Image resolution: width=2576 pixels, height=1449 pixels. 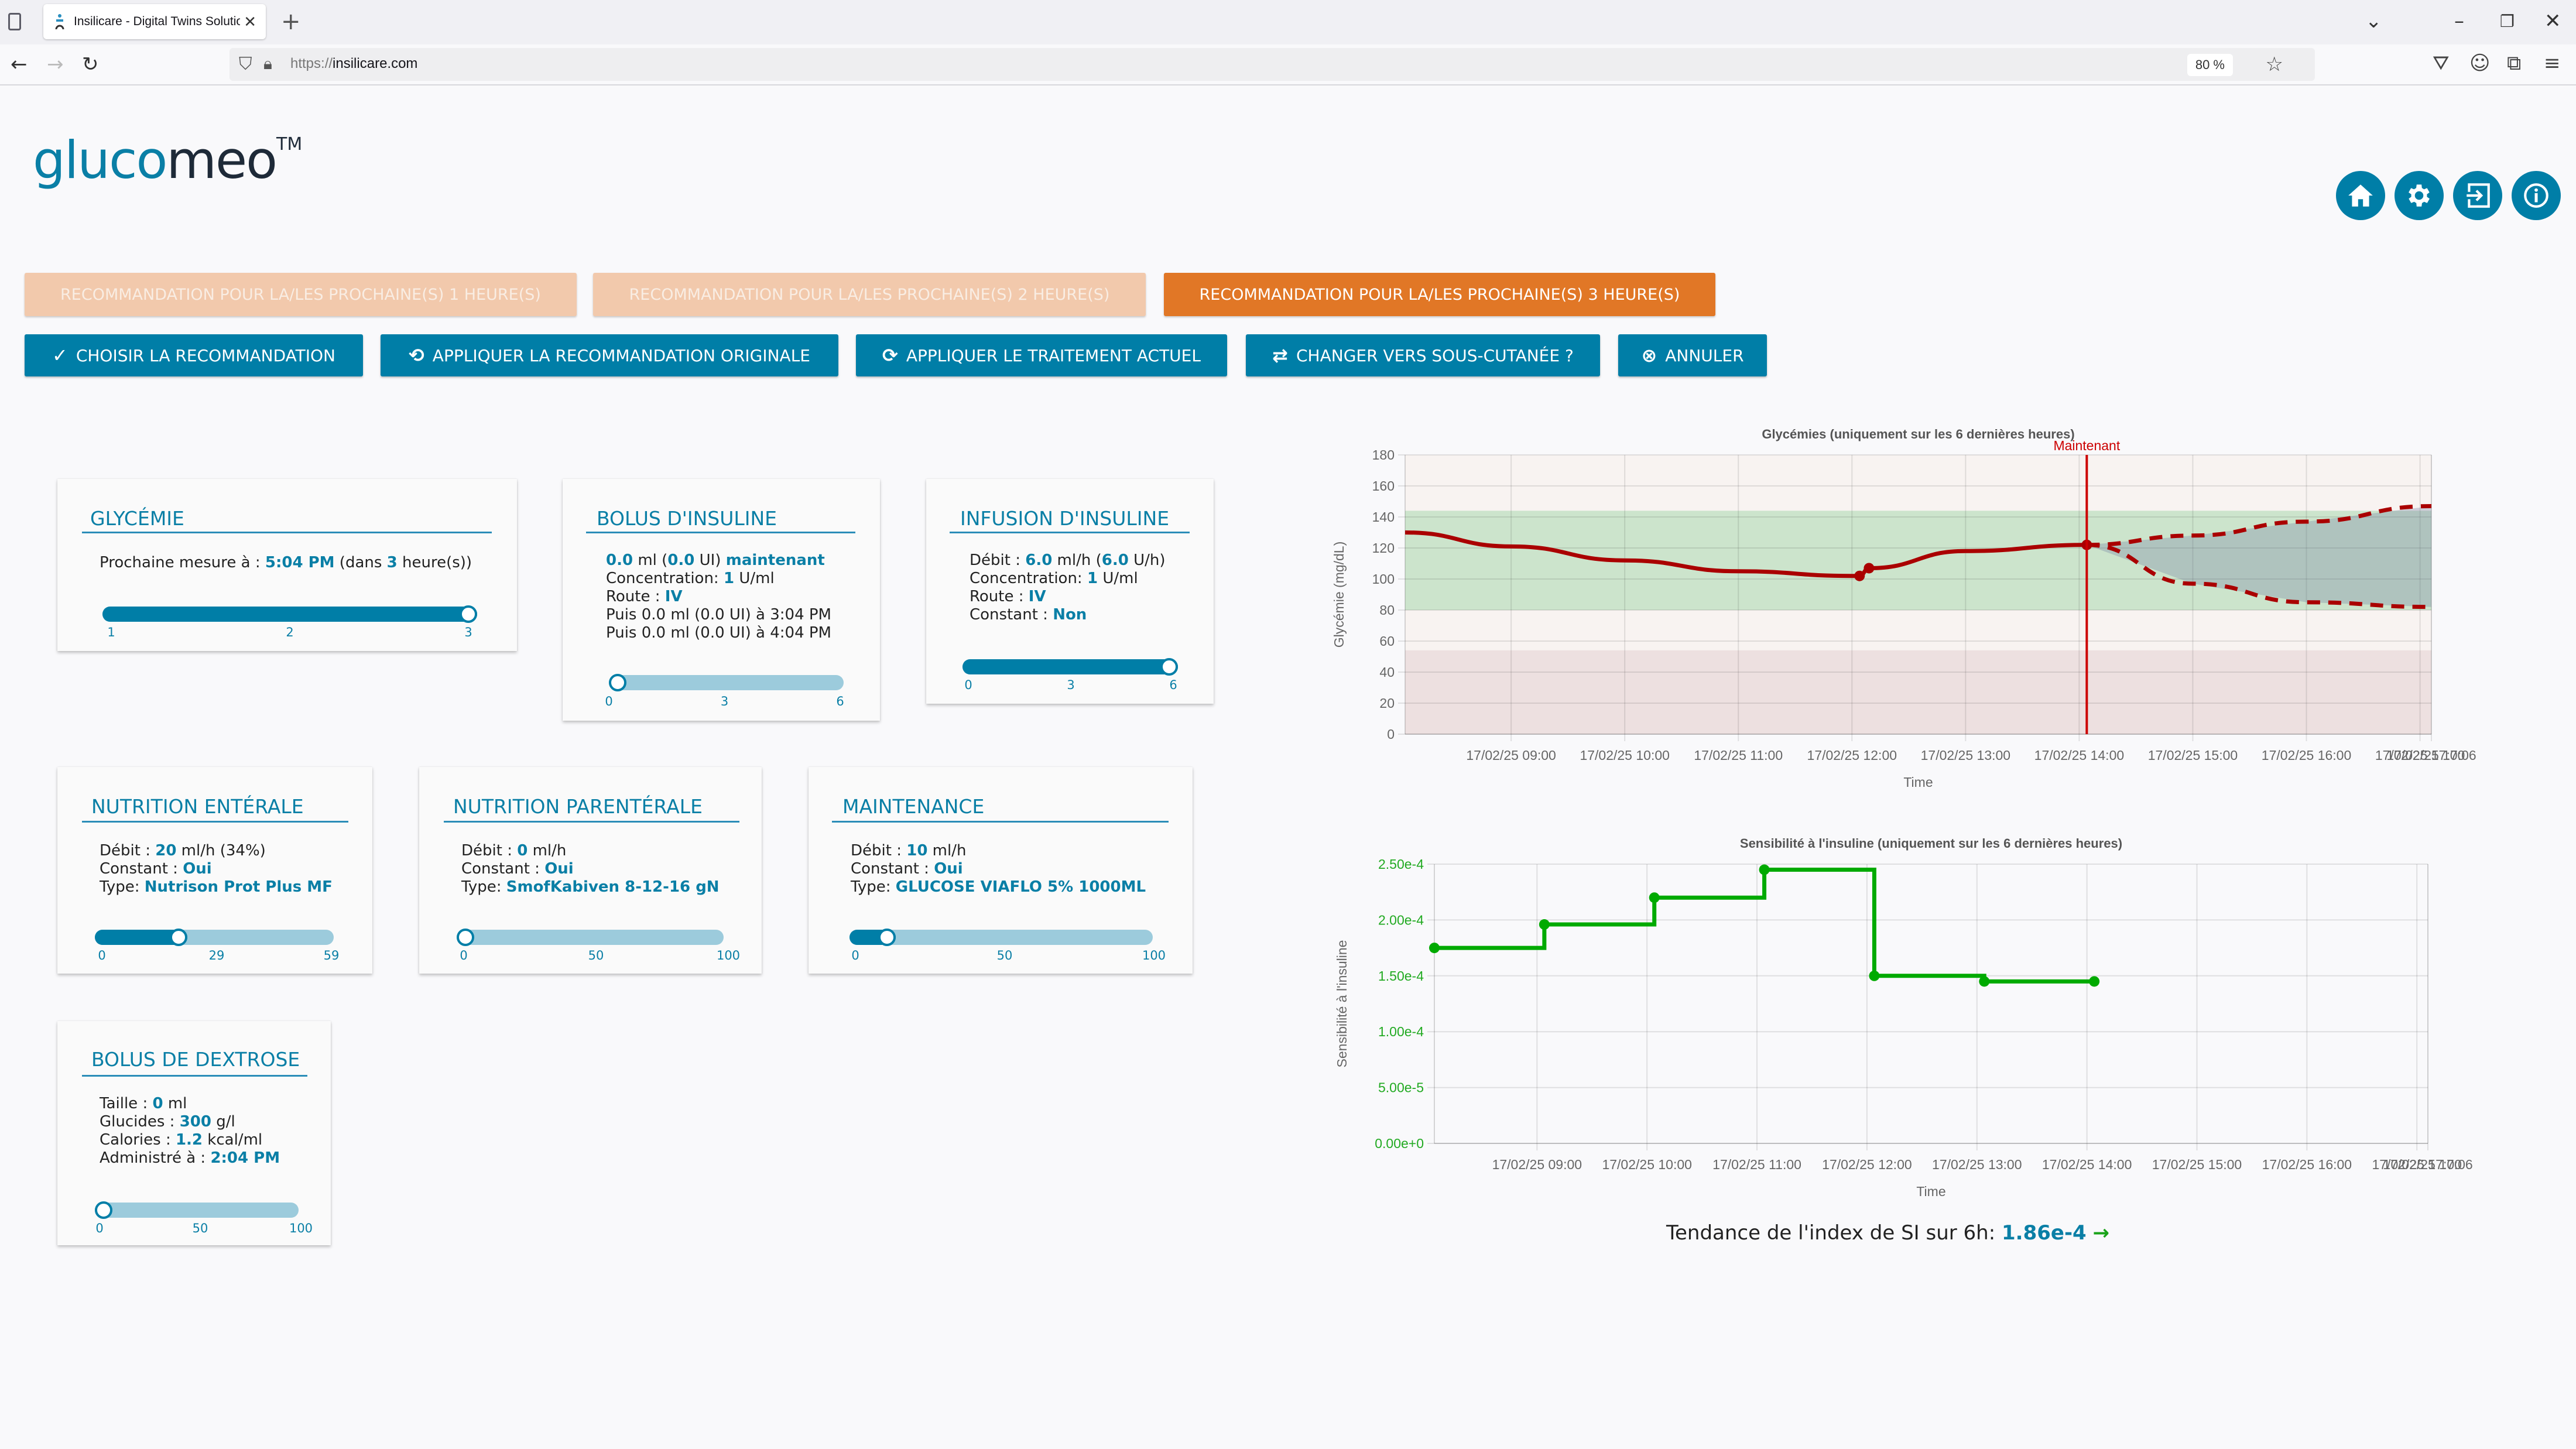 I want to click on y-tick-label: 80, so click(x=1387, y=610).